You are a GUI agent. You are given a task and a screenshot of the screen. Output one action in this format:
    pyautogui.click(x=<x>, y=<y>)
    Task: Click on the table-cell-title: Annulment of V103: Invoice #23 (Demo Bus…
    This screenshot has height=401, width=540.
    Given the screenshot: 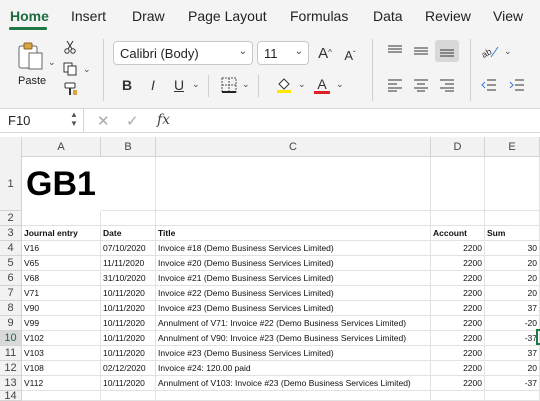 What is the action you would take?
    pyautogui.click(x=293, y=383)
    